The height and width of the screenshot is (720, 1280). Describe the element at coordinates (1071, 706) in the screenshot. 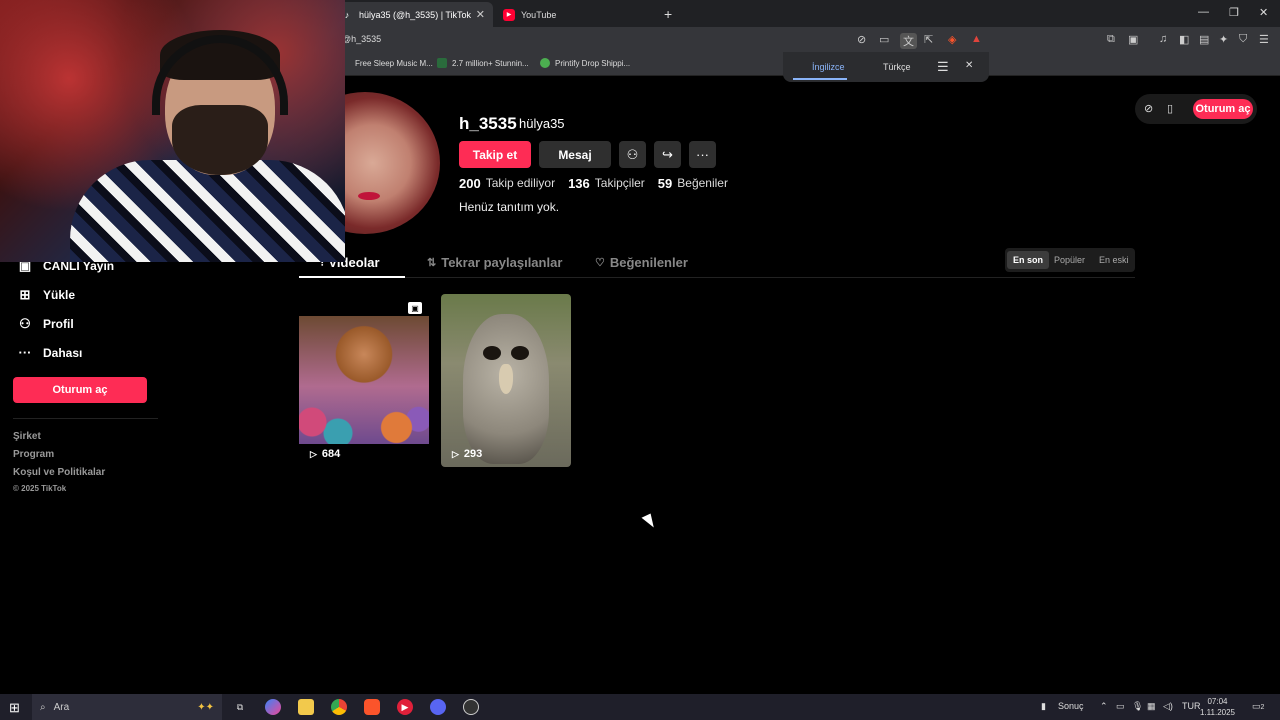

I see `weather-widget: Sonuç` at that location.